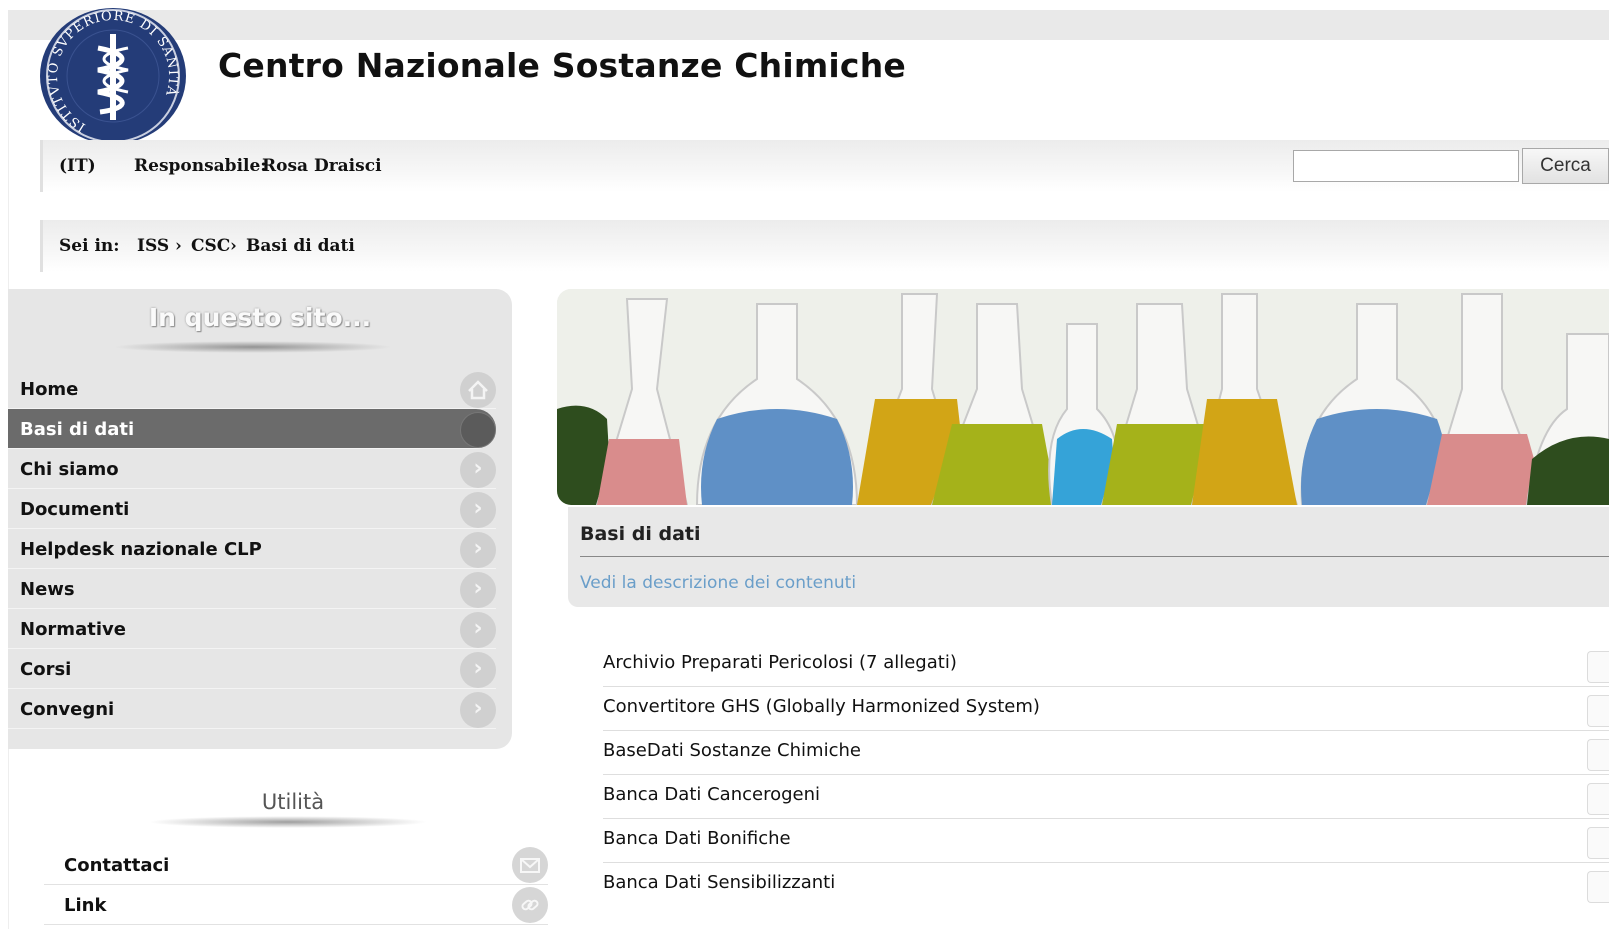 Image resolution: width=1609 pixels, height=929 pixels. I want to click on sidebar-item-home: Home, so click(252, 389).